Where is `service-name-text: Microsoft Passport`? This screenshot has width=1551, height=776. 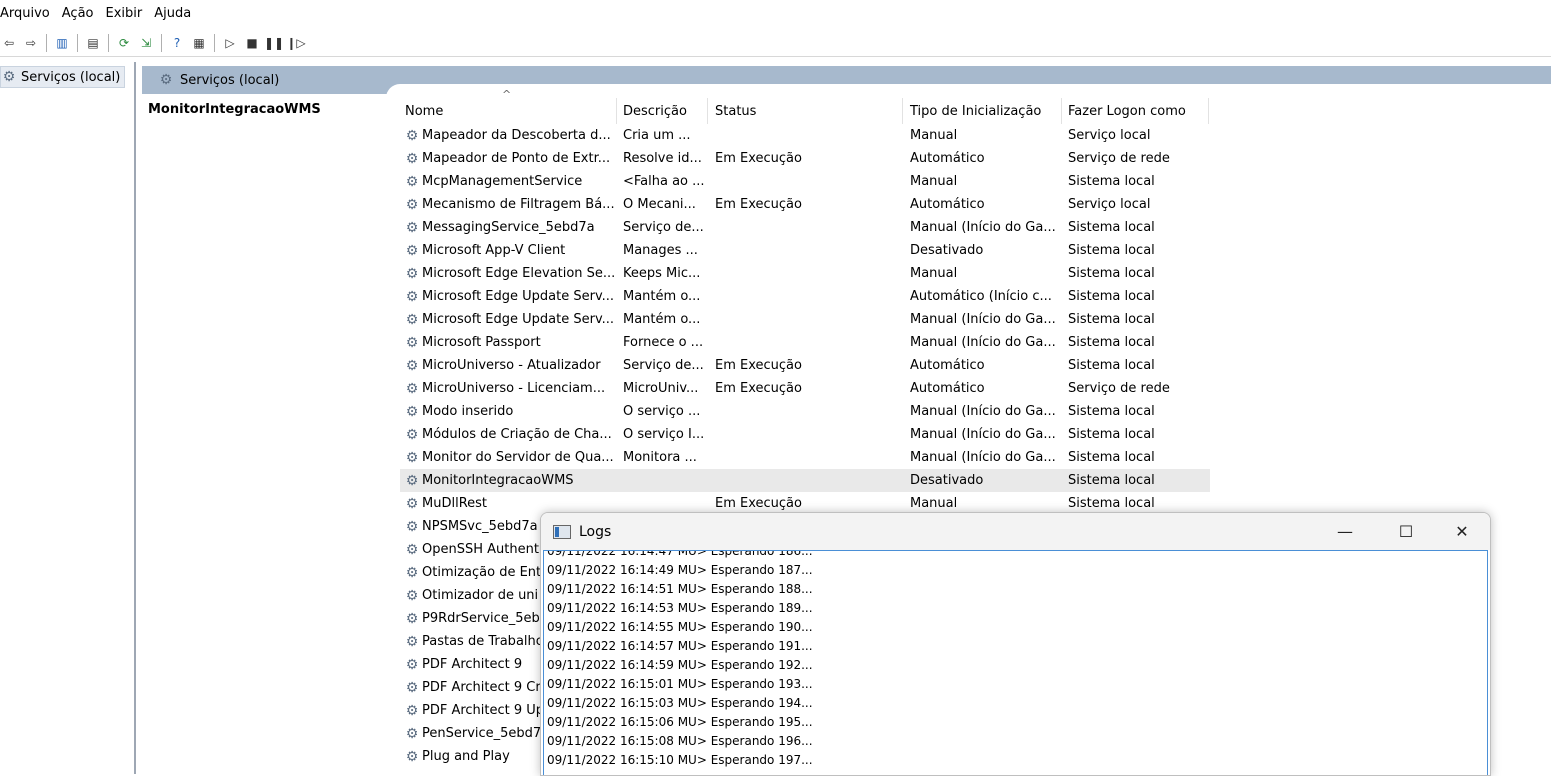 service-name-text: Microsoft Passport is located at coordinates (481, 342).